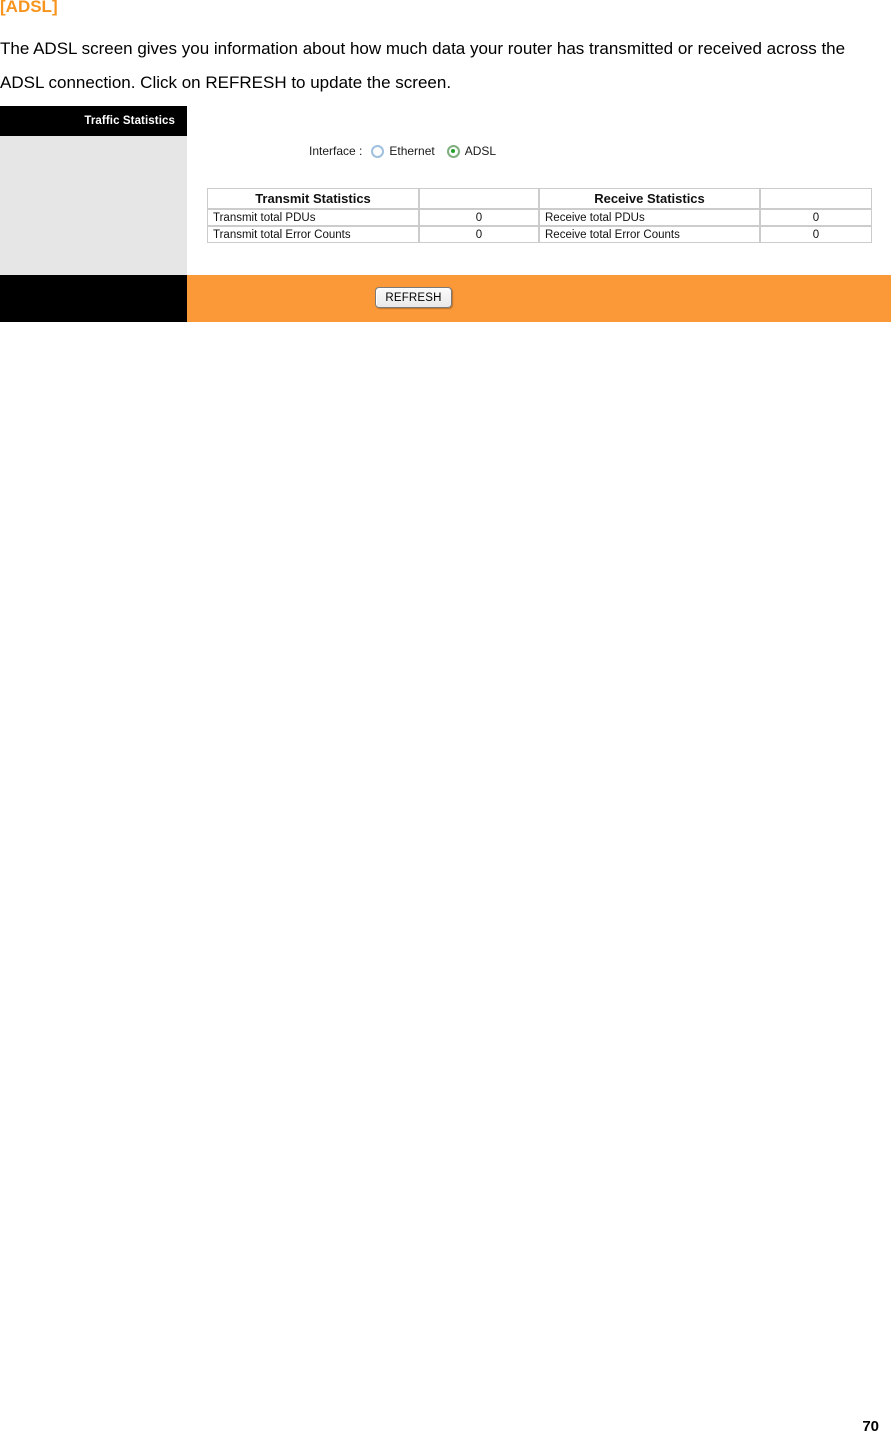 The height and width of the screenshot is (1447, 891). Describe the element at coordinates (453, 151) in the screenshot. I see `radio-adsl-icon` at that location.